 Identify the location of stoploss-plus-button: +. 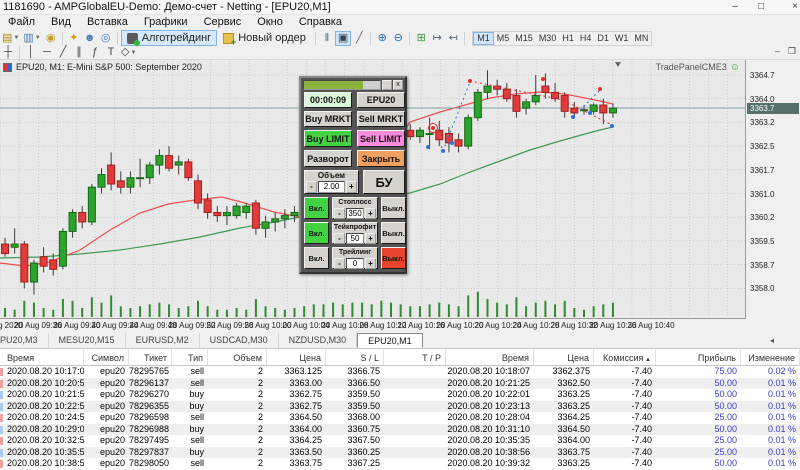
(370, 213).